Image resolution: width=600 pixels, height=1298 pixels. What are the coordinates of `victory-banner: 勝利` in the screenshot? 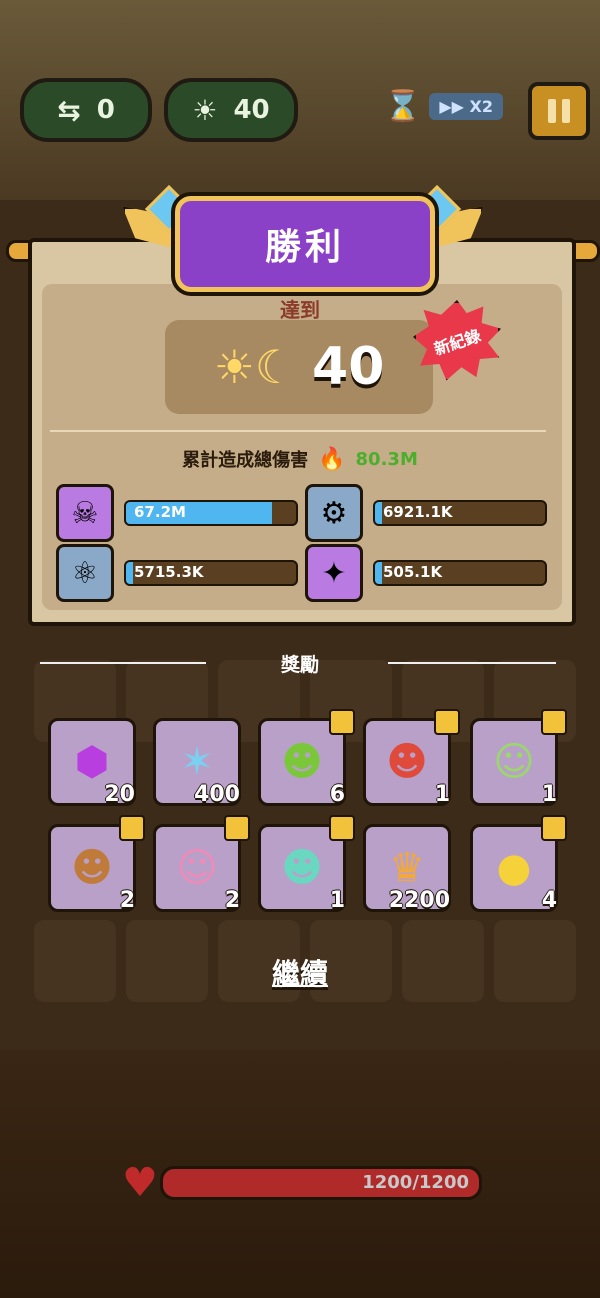 It's located at (305, 244).